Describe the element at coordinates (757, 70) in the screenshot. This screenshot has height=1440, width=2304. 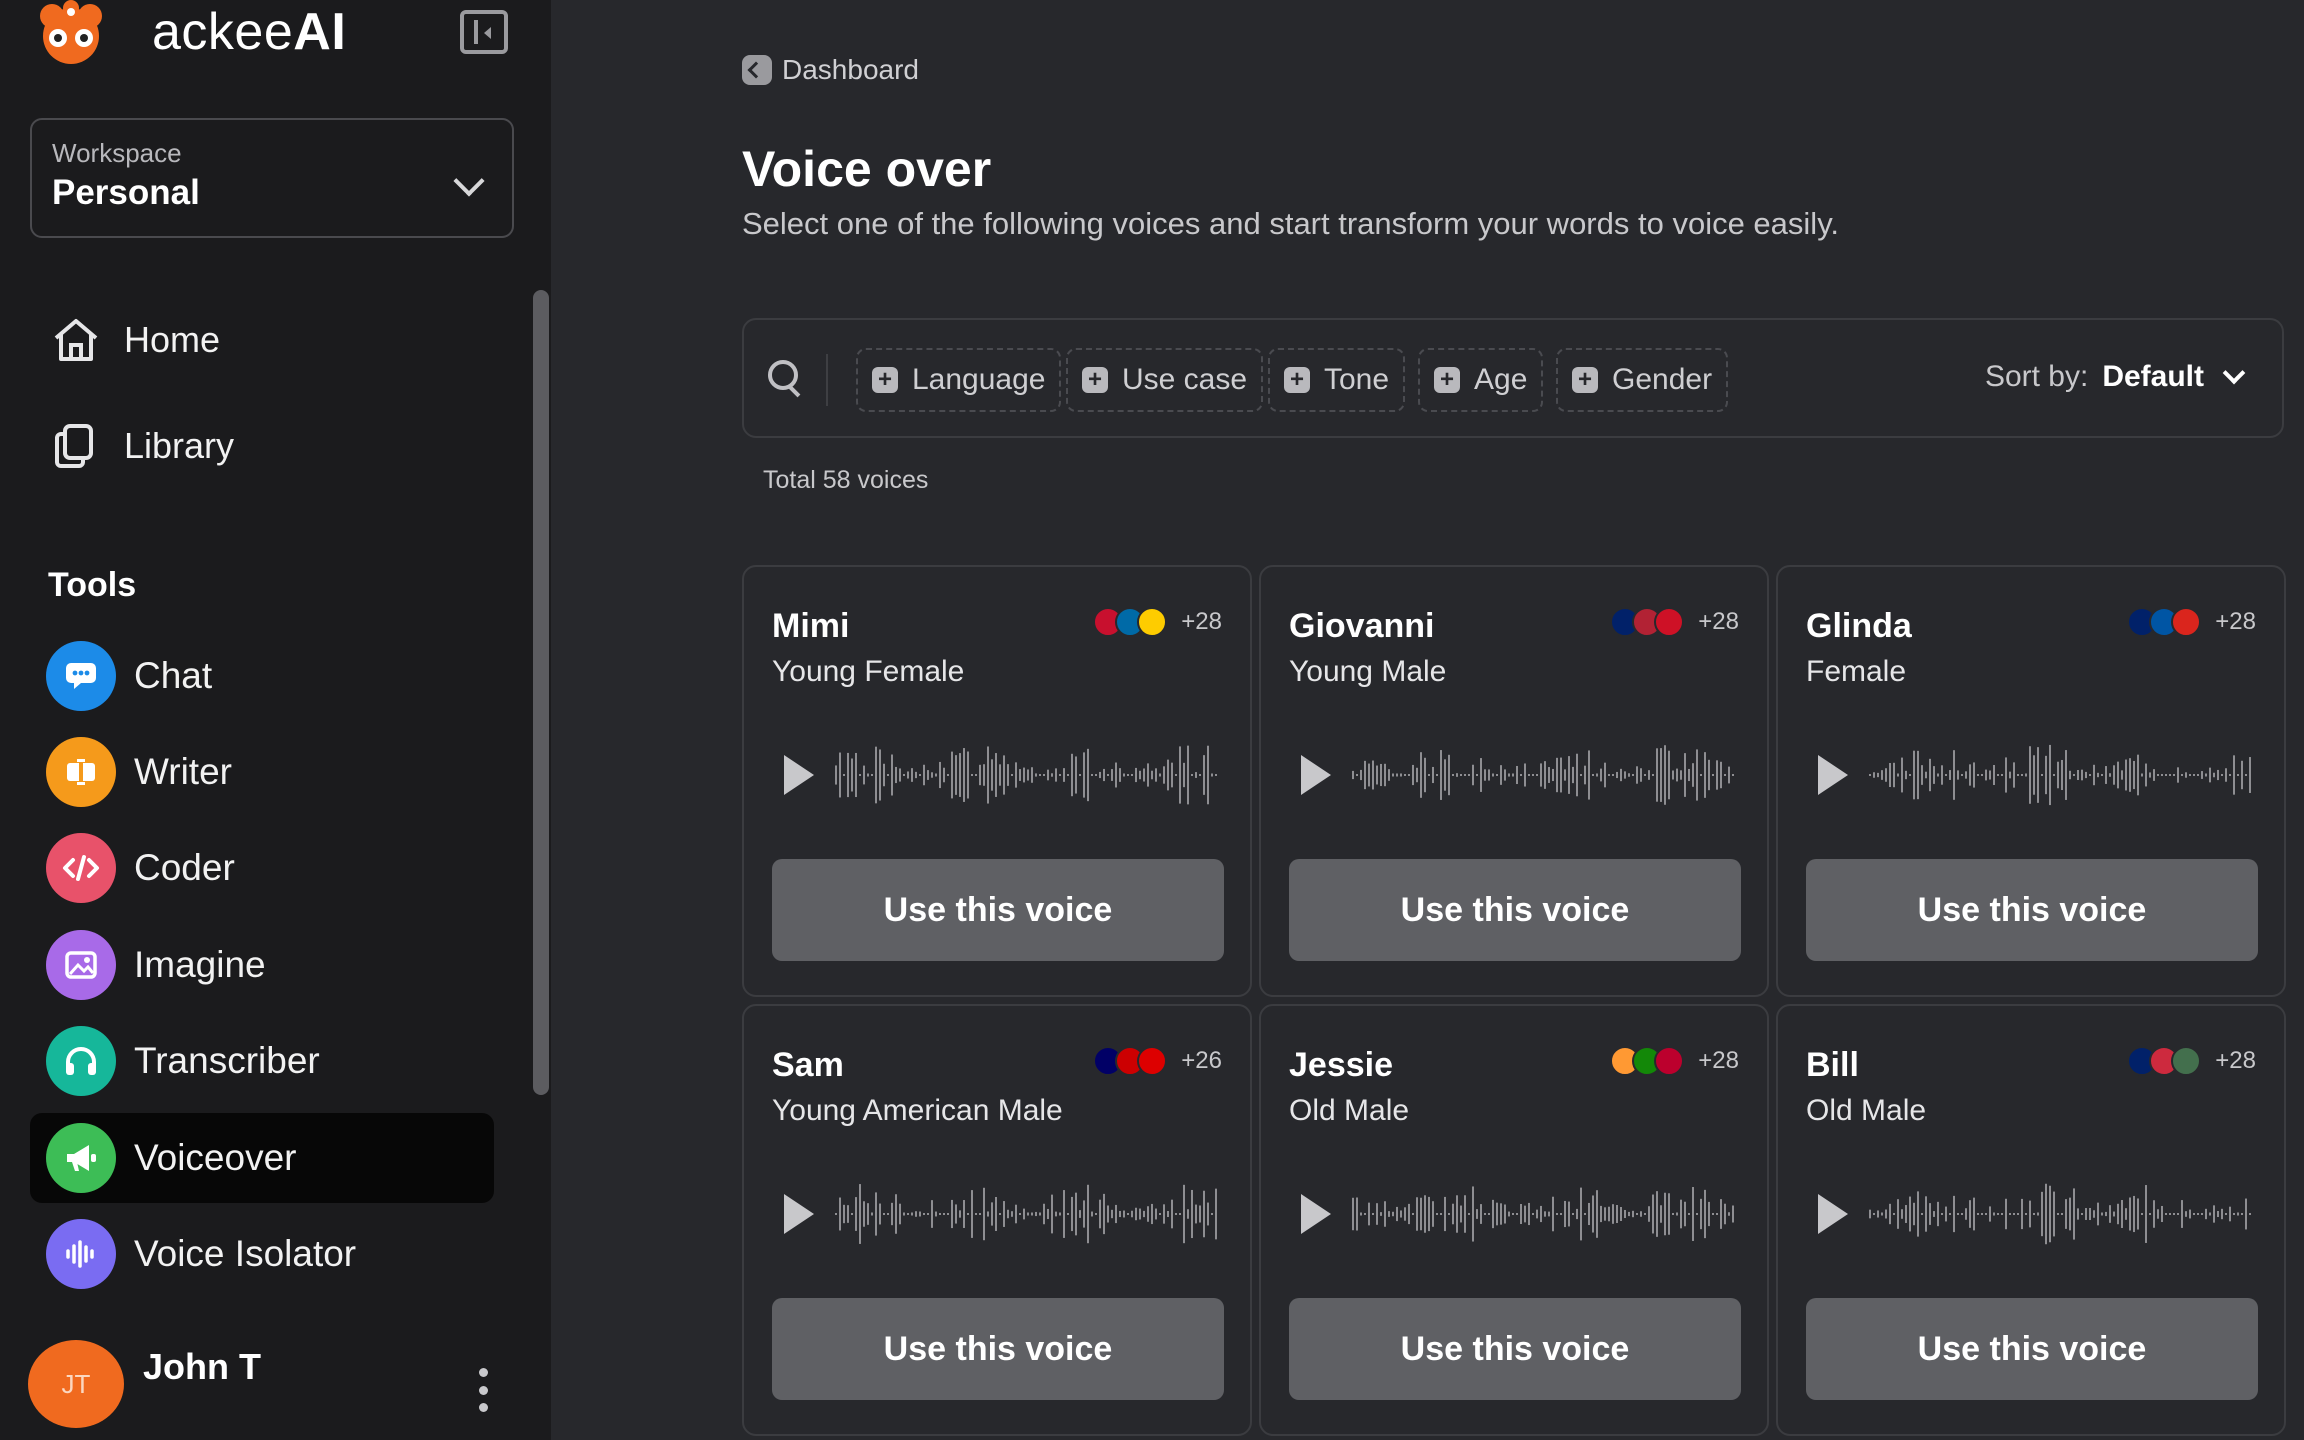
I see `back-arrow-icon` at that location.